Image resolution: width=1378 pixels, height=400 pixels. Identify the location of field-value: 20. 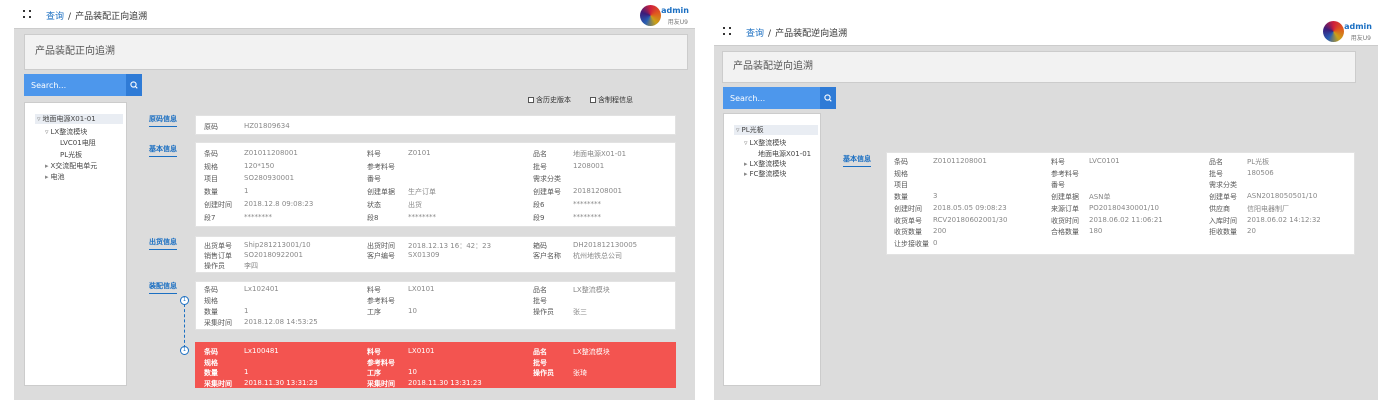
(1251, 231).